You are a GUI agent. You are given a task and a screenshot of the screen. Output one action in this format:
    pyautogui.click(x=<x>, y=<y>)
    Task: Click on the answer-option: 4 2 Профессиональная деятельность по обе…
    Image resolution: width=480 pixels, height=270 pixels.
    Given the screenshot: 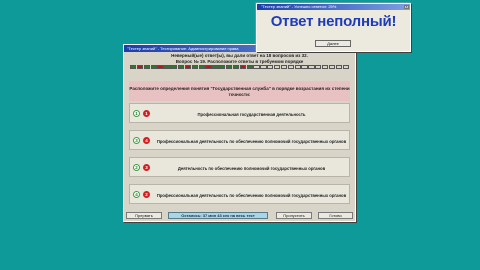 What is the action you would take?
    pyautogui.click(x=239, y=194)
    